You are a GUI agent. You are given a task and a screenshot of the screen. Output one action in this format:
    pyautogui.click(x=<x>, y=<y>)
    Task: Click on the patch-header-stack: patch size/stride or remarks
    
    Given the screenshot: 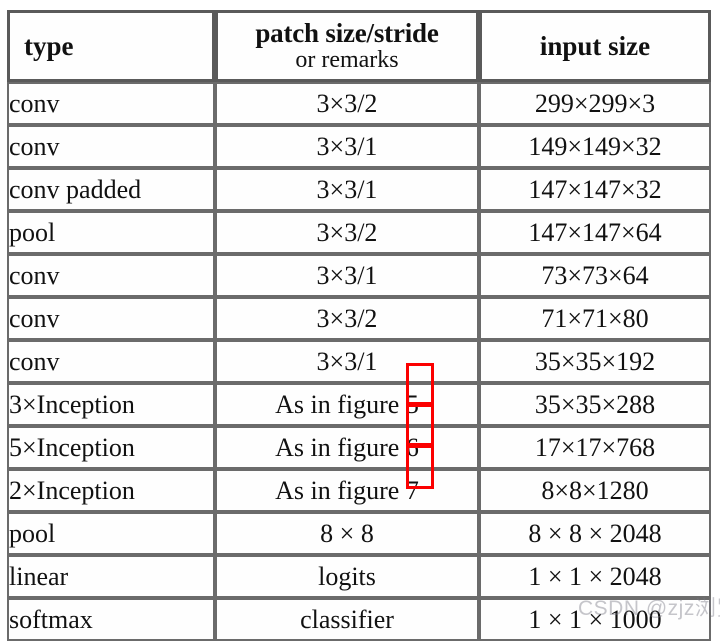 What is the action you would take?
    pyautogui.click(x=347, y=45)
    